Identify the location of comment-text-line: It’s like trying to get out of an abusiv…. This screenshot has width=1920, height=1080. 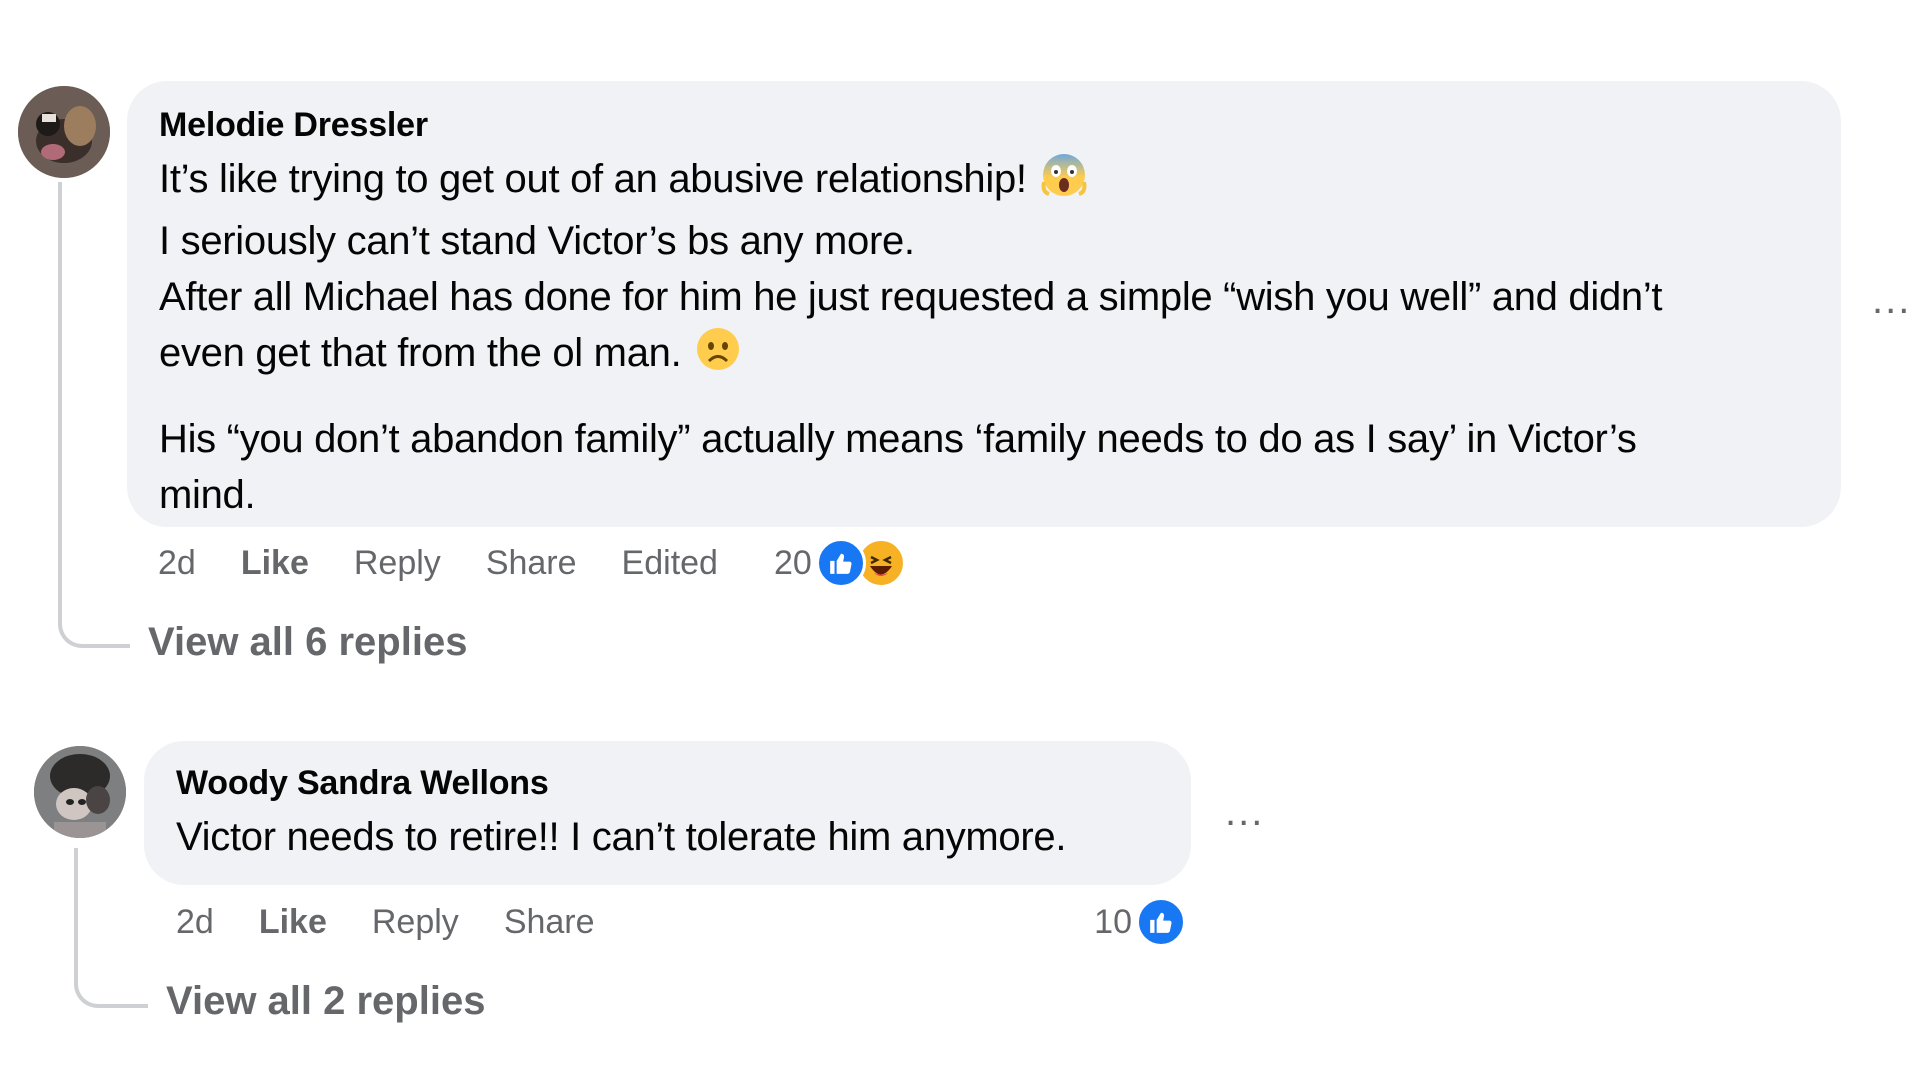
(984, 182).